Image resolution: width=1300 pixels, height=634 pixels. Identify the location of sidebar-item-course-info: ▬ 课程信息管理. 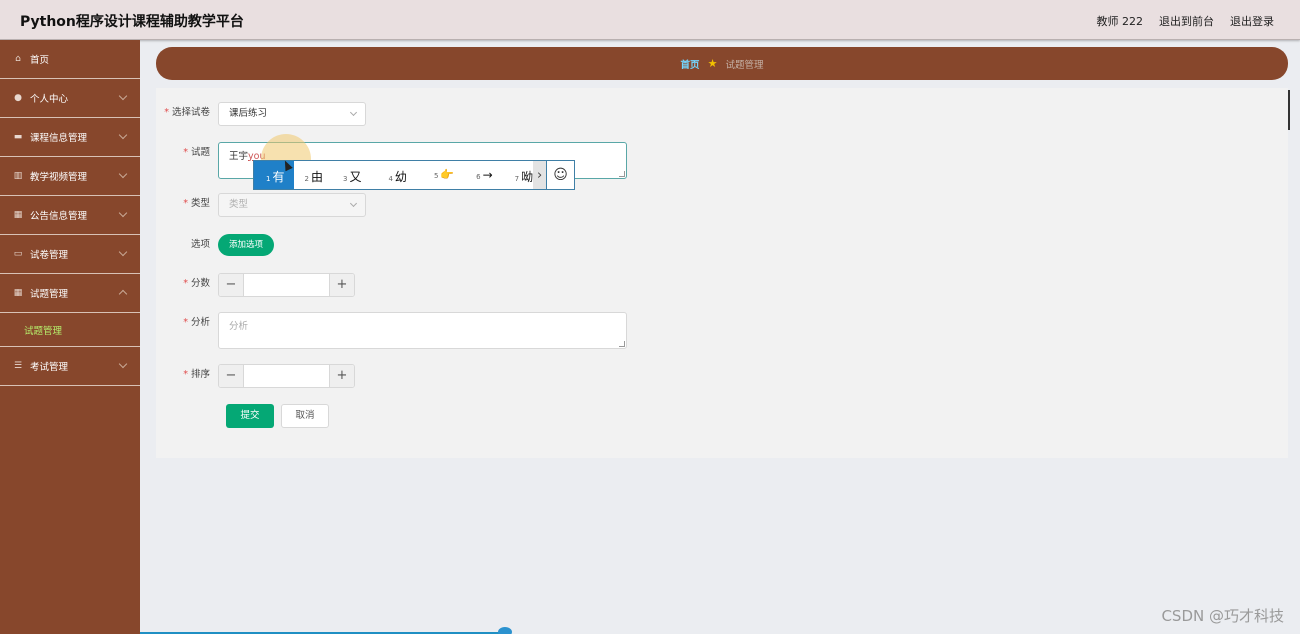
(70, 137).